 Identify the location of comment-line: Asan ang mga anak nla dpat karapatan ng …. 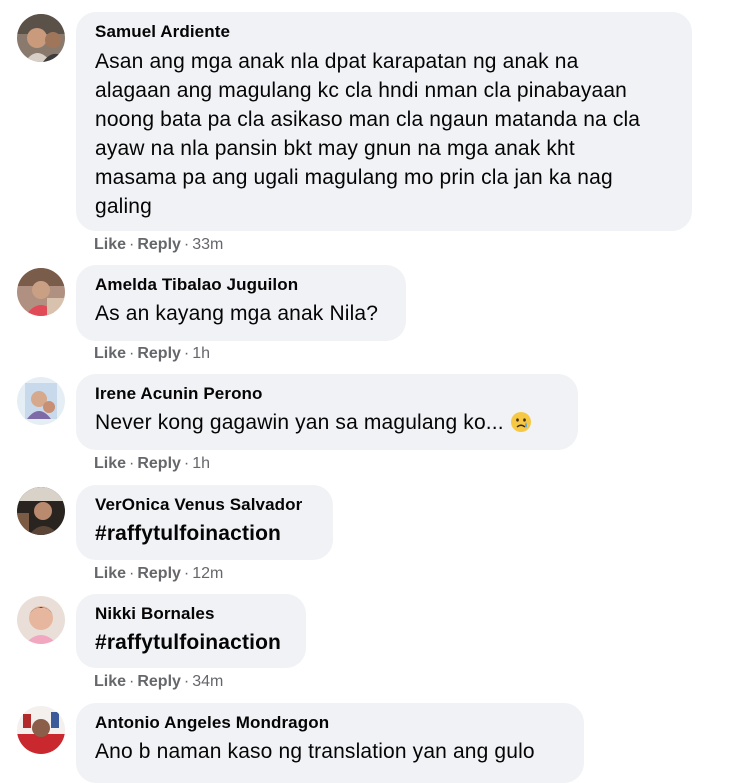
(337, 61).